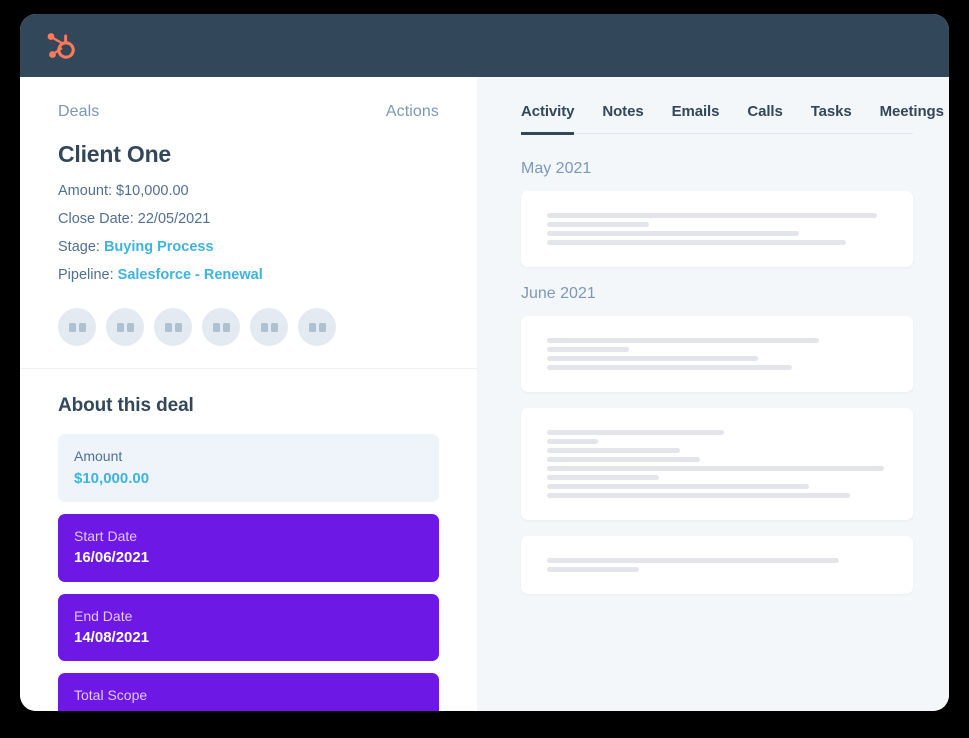  I want to click on hubspot-sprocket-icon, so click(61, 46).